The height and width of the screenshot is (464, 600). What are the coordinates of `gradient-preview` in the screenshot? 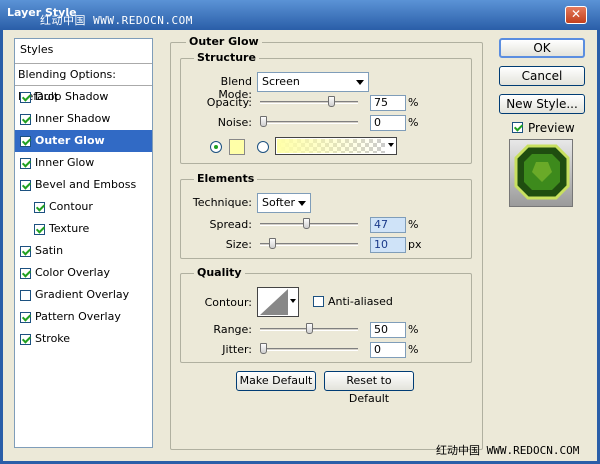 It's located at (331, 146).